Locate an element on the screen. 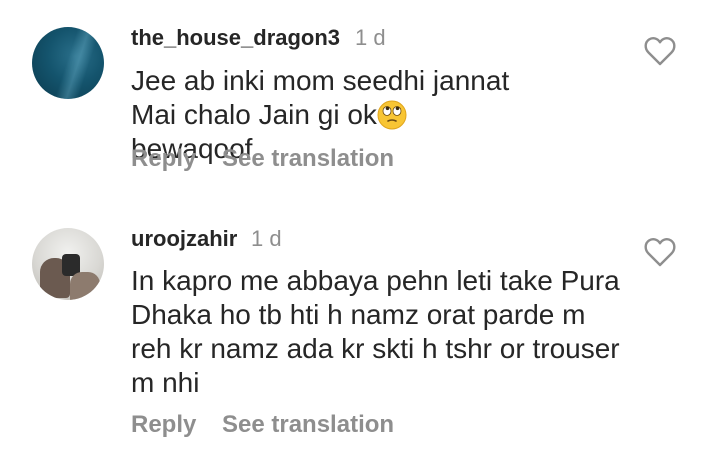 This screenshot has height=459, width=720. comment-username: the_house_dragon3 is located at coordinates (235, 38).